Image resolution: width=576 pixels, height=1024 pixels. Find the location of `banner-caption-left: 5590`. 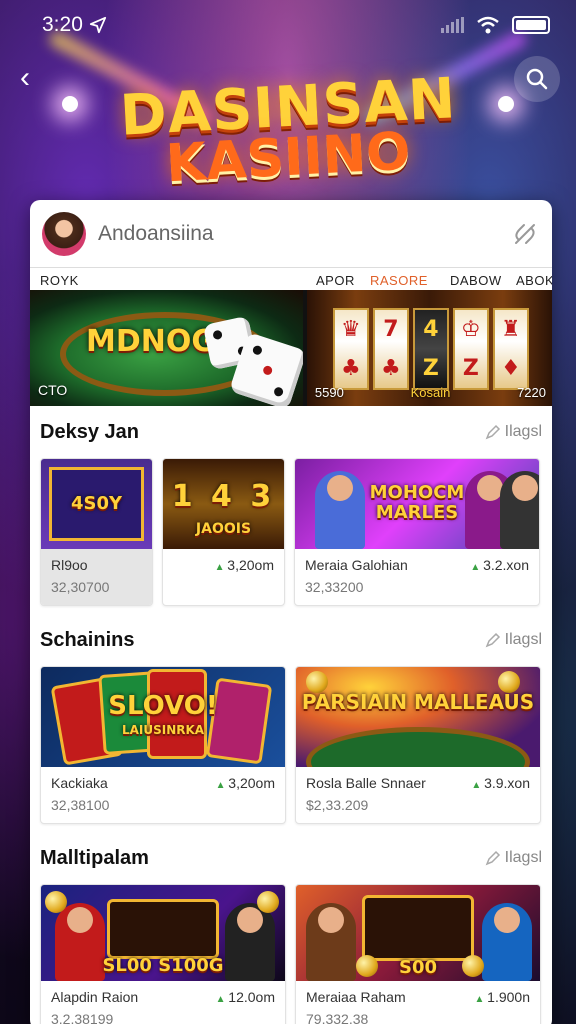

banner-caption-left: 5590 is located at coordinates (329, 392).